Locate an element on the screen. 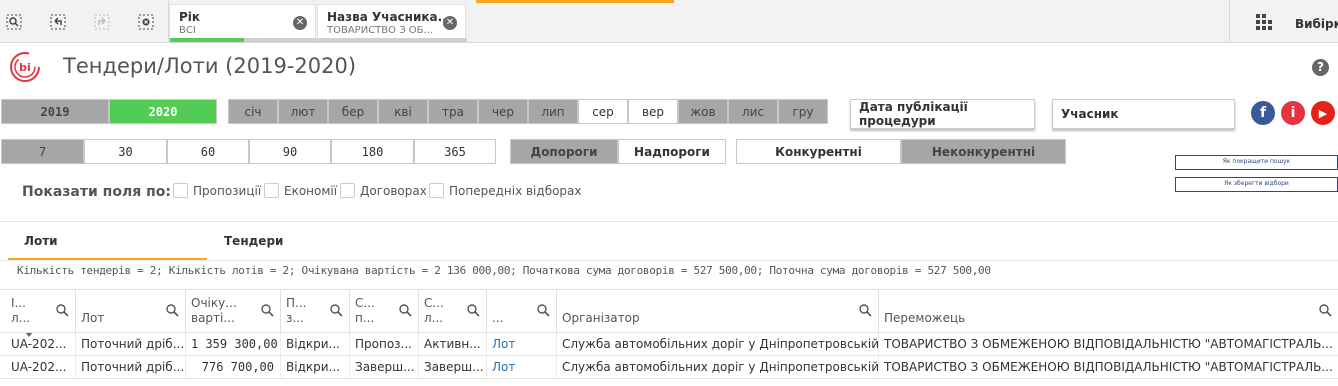  month-button: кві is located at coordinates (403, 111).